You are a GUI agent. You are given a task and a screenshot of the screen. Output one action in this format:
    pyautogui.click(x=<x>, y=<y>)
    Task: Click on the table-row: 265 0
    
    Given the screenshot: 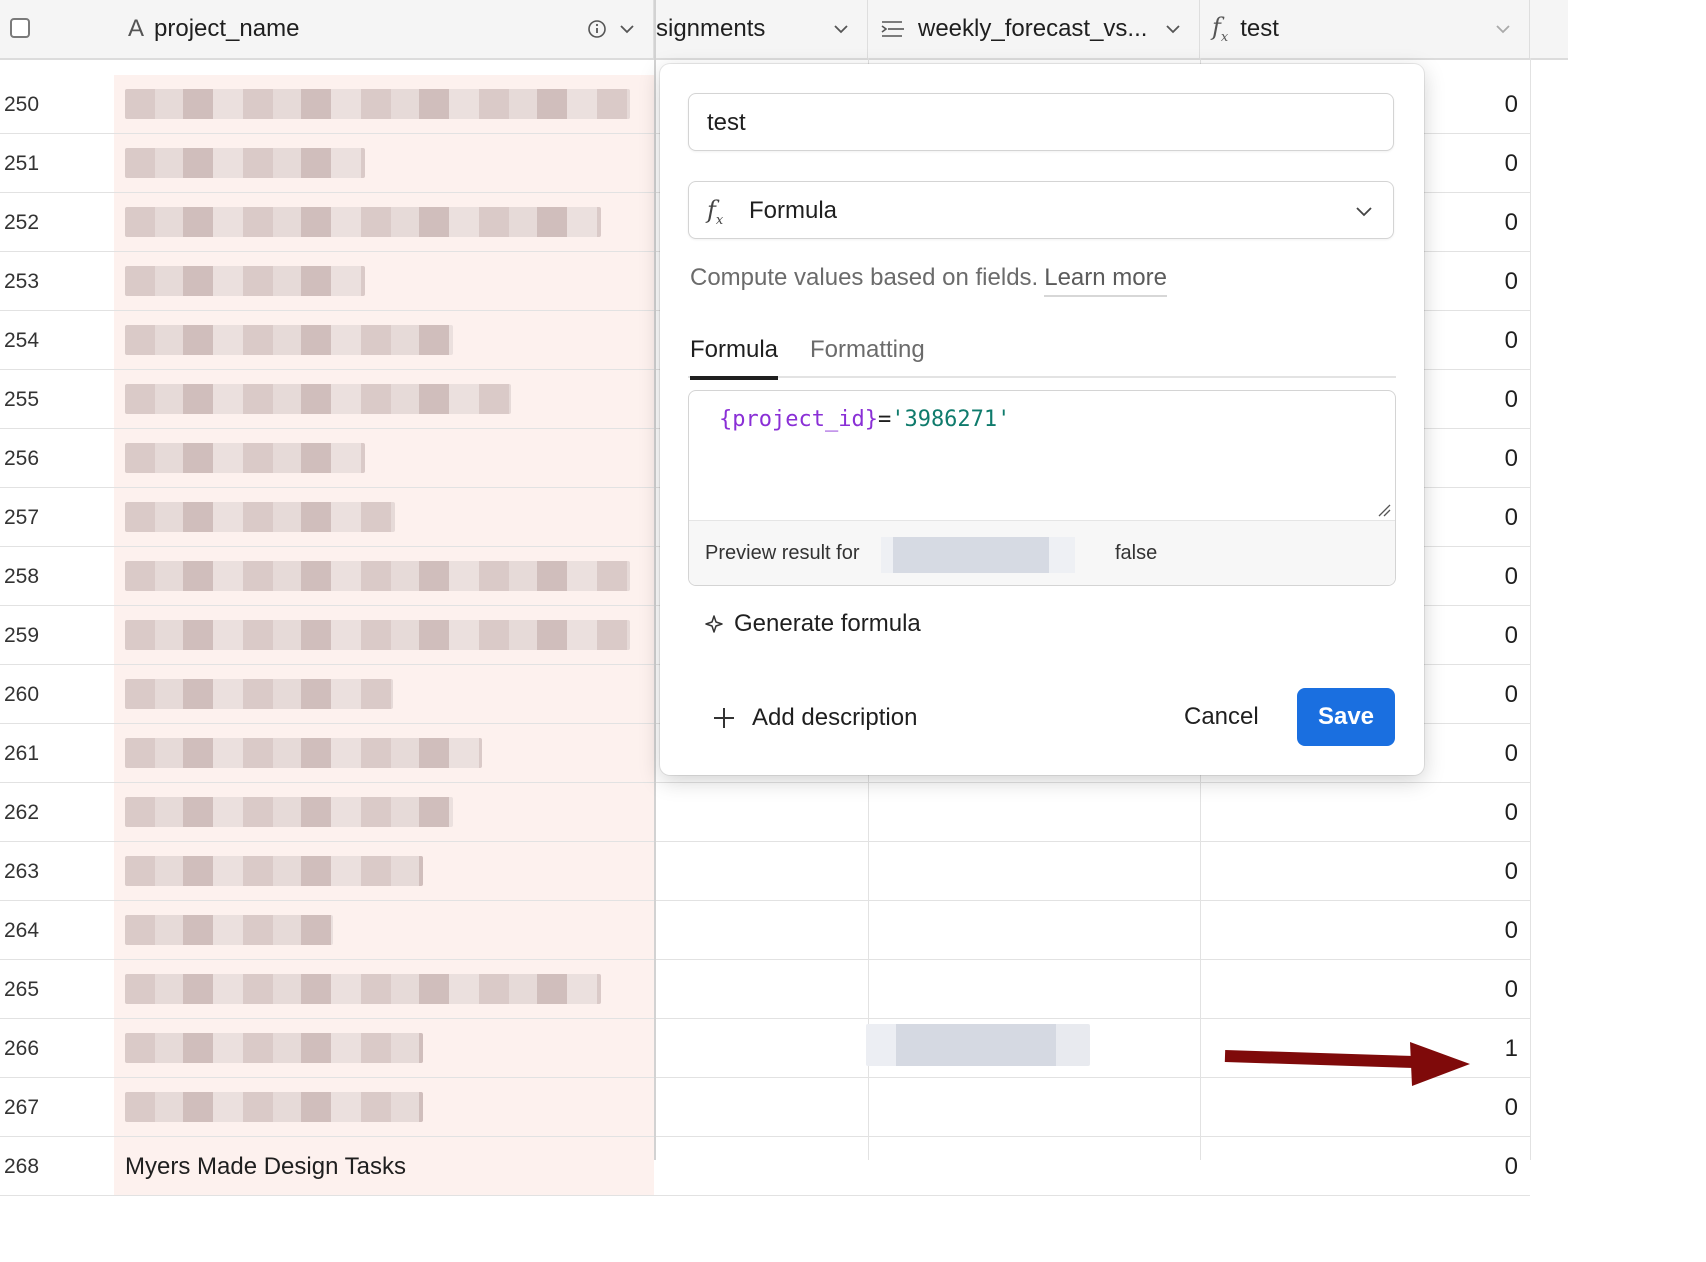 What is the action you would take?
    pyautogui.click(x=765, y=989)
    